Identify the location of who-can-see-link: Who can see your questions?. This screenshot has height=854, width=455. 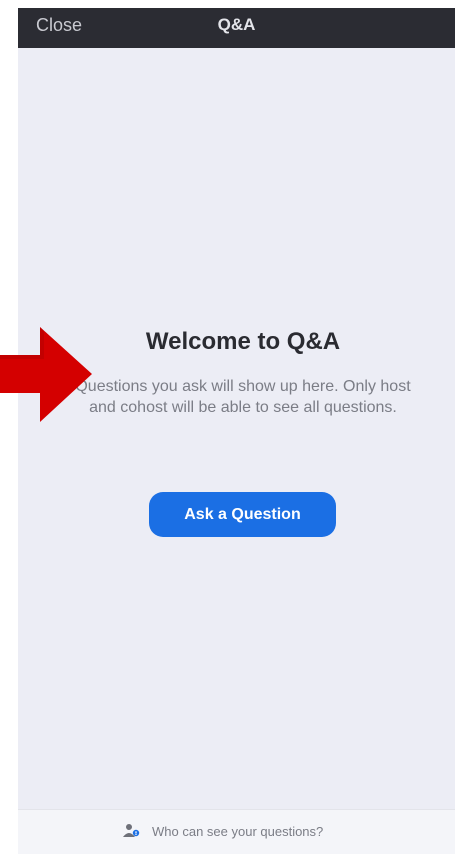
(222, 831).